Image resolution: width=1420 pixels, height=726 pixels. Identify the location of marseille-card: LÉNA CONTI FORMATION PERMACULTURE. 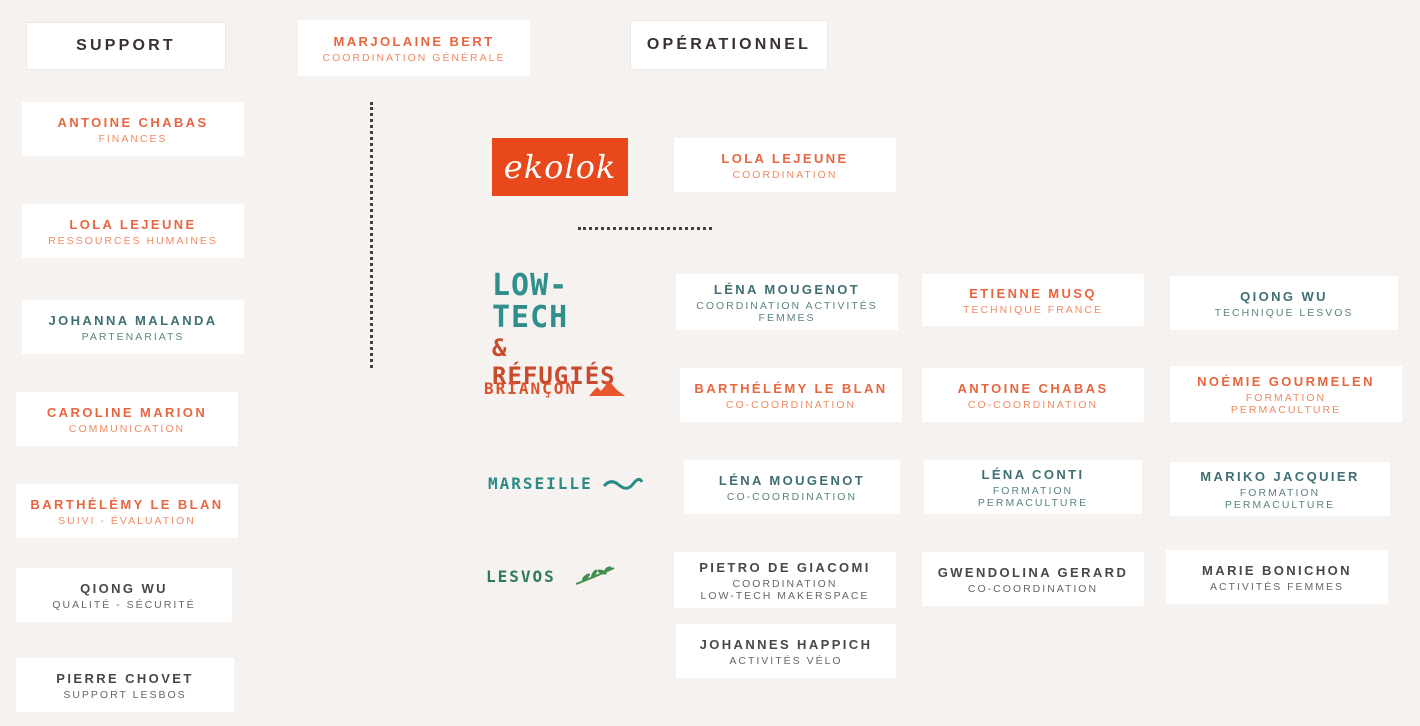
(1033, 487).